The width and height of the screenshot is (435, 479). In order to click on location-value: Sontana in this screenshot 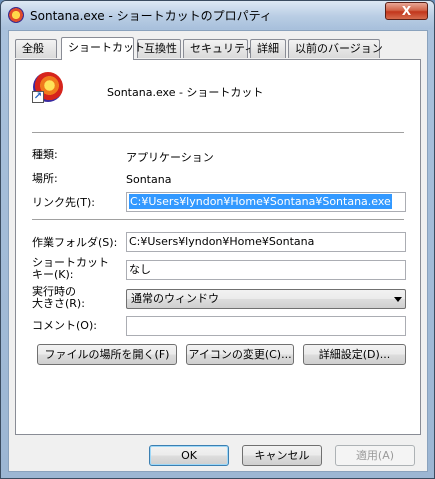, I will do `click(149, 179)`.